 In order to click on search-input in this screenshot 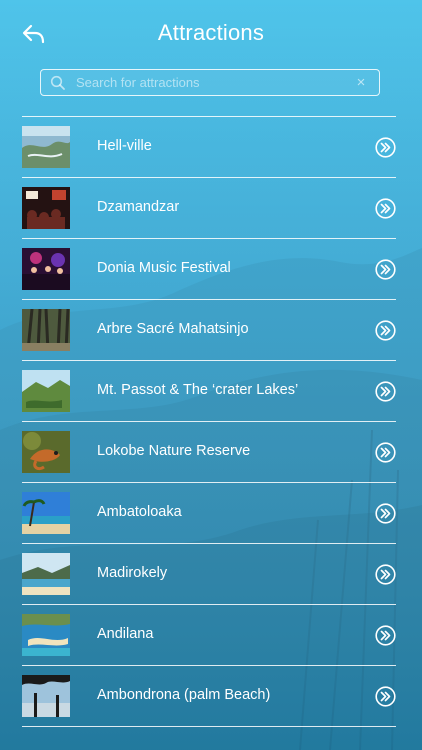, I will do `click(212, 82)`.